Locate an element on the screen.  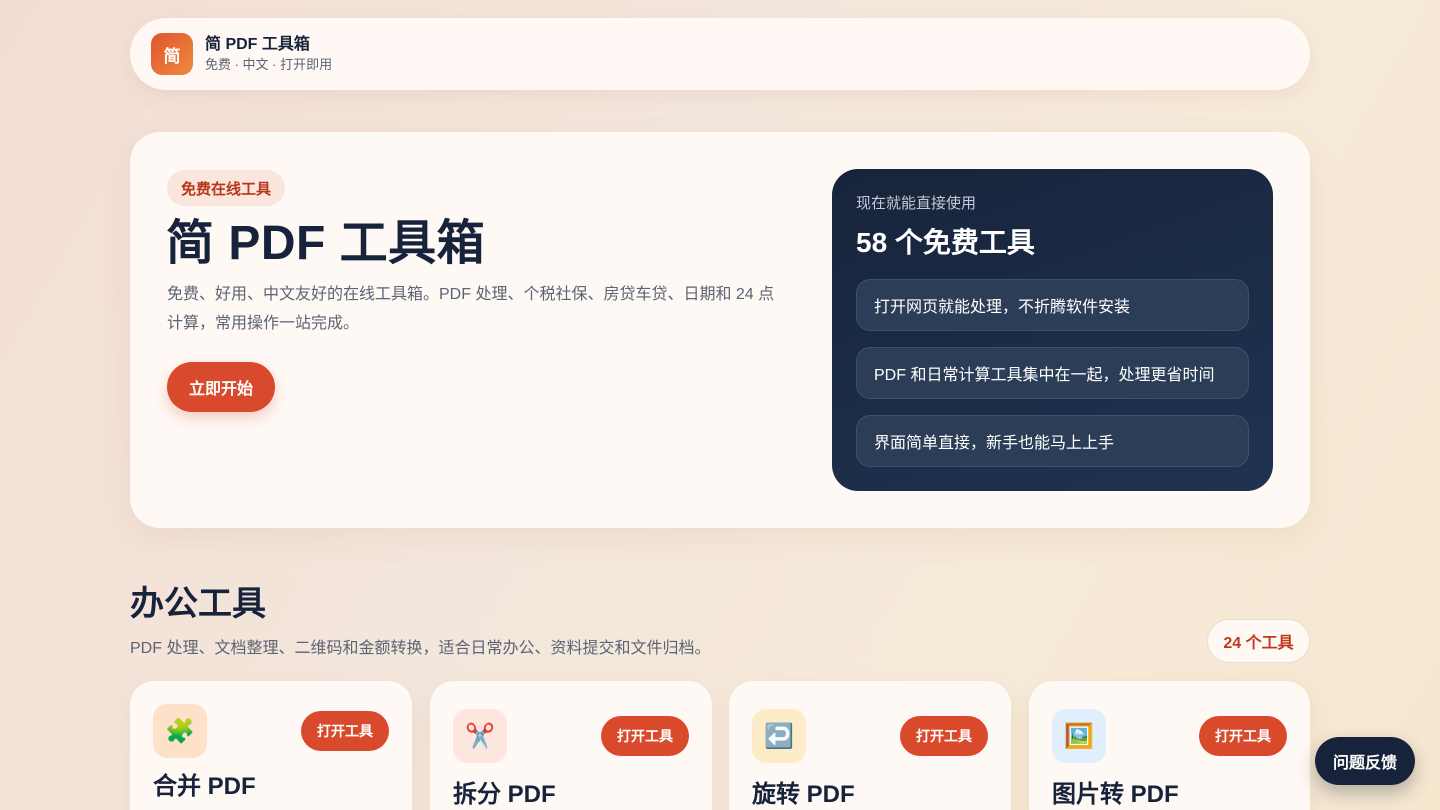
tool-name: 合并 PDF is located at coordinates (204, 786).